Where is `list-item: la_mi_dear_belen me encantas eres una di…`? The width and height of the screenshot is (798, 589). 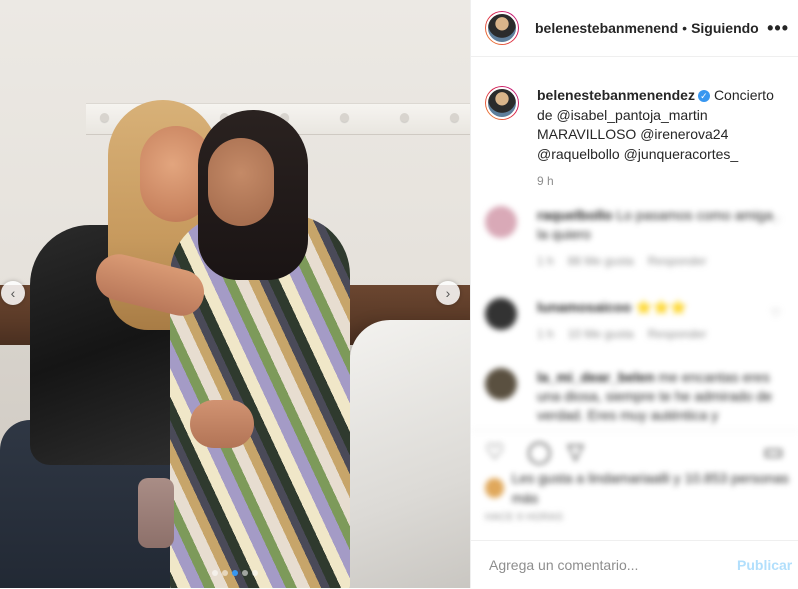 list-item: la_mi_dear_belen me encantas eres una di… is located at coordinates (635, 396).